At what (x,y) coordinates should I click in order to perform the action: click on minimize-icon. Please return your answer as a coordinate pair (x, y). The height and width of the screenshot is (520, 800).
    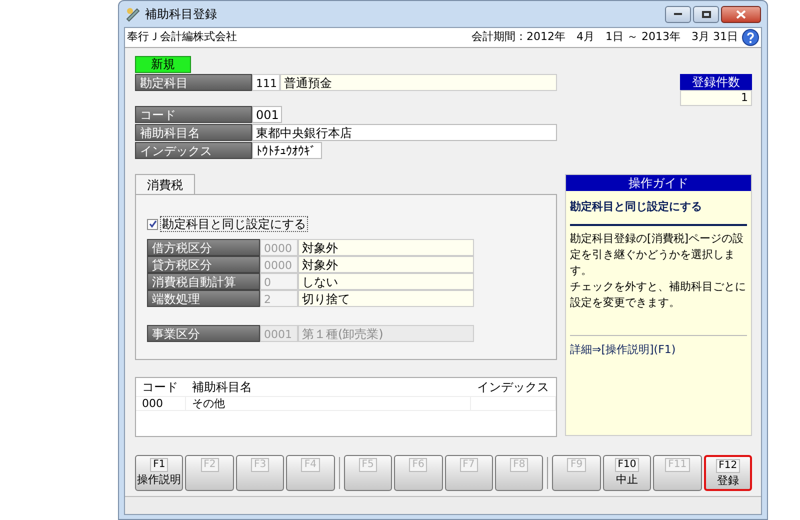
    Looking at the image, I should click on (678, 14).